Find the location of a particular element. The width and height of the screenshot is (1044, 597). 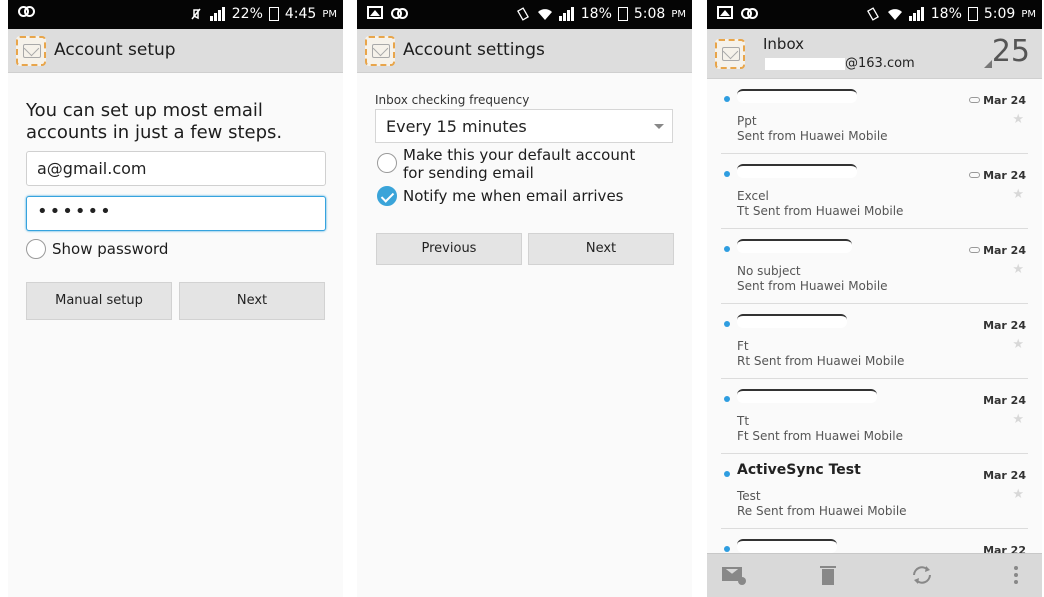

email-subject: Excel is located at coordinates (753, 196).